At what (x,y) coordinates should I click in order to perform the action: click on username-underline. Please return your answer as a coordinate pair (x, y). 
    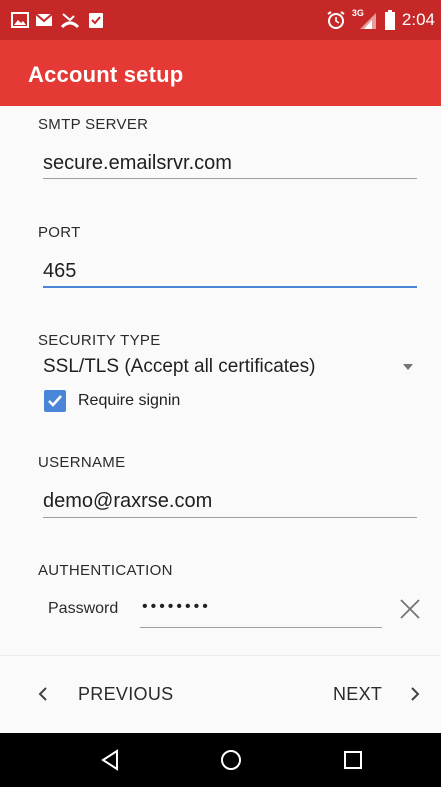
    Looking at the image, I should click on (230, 517).